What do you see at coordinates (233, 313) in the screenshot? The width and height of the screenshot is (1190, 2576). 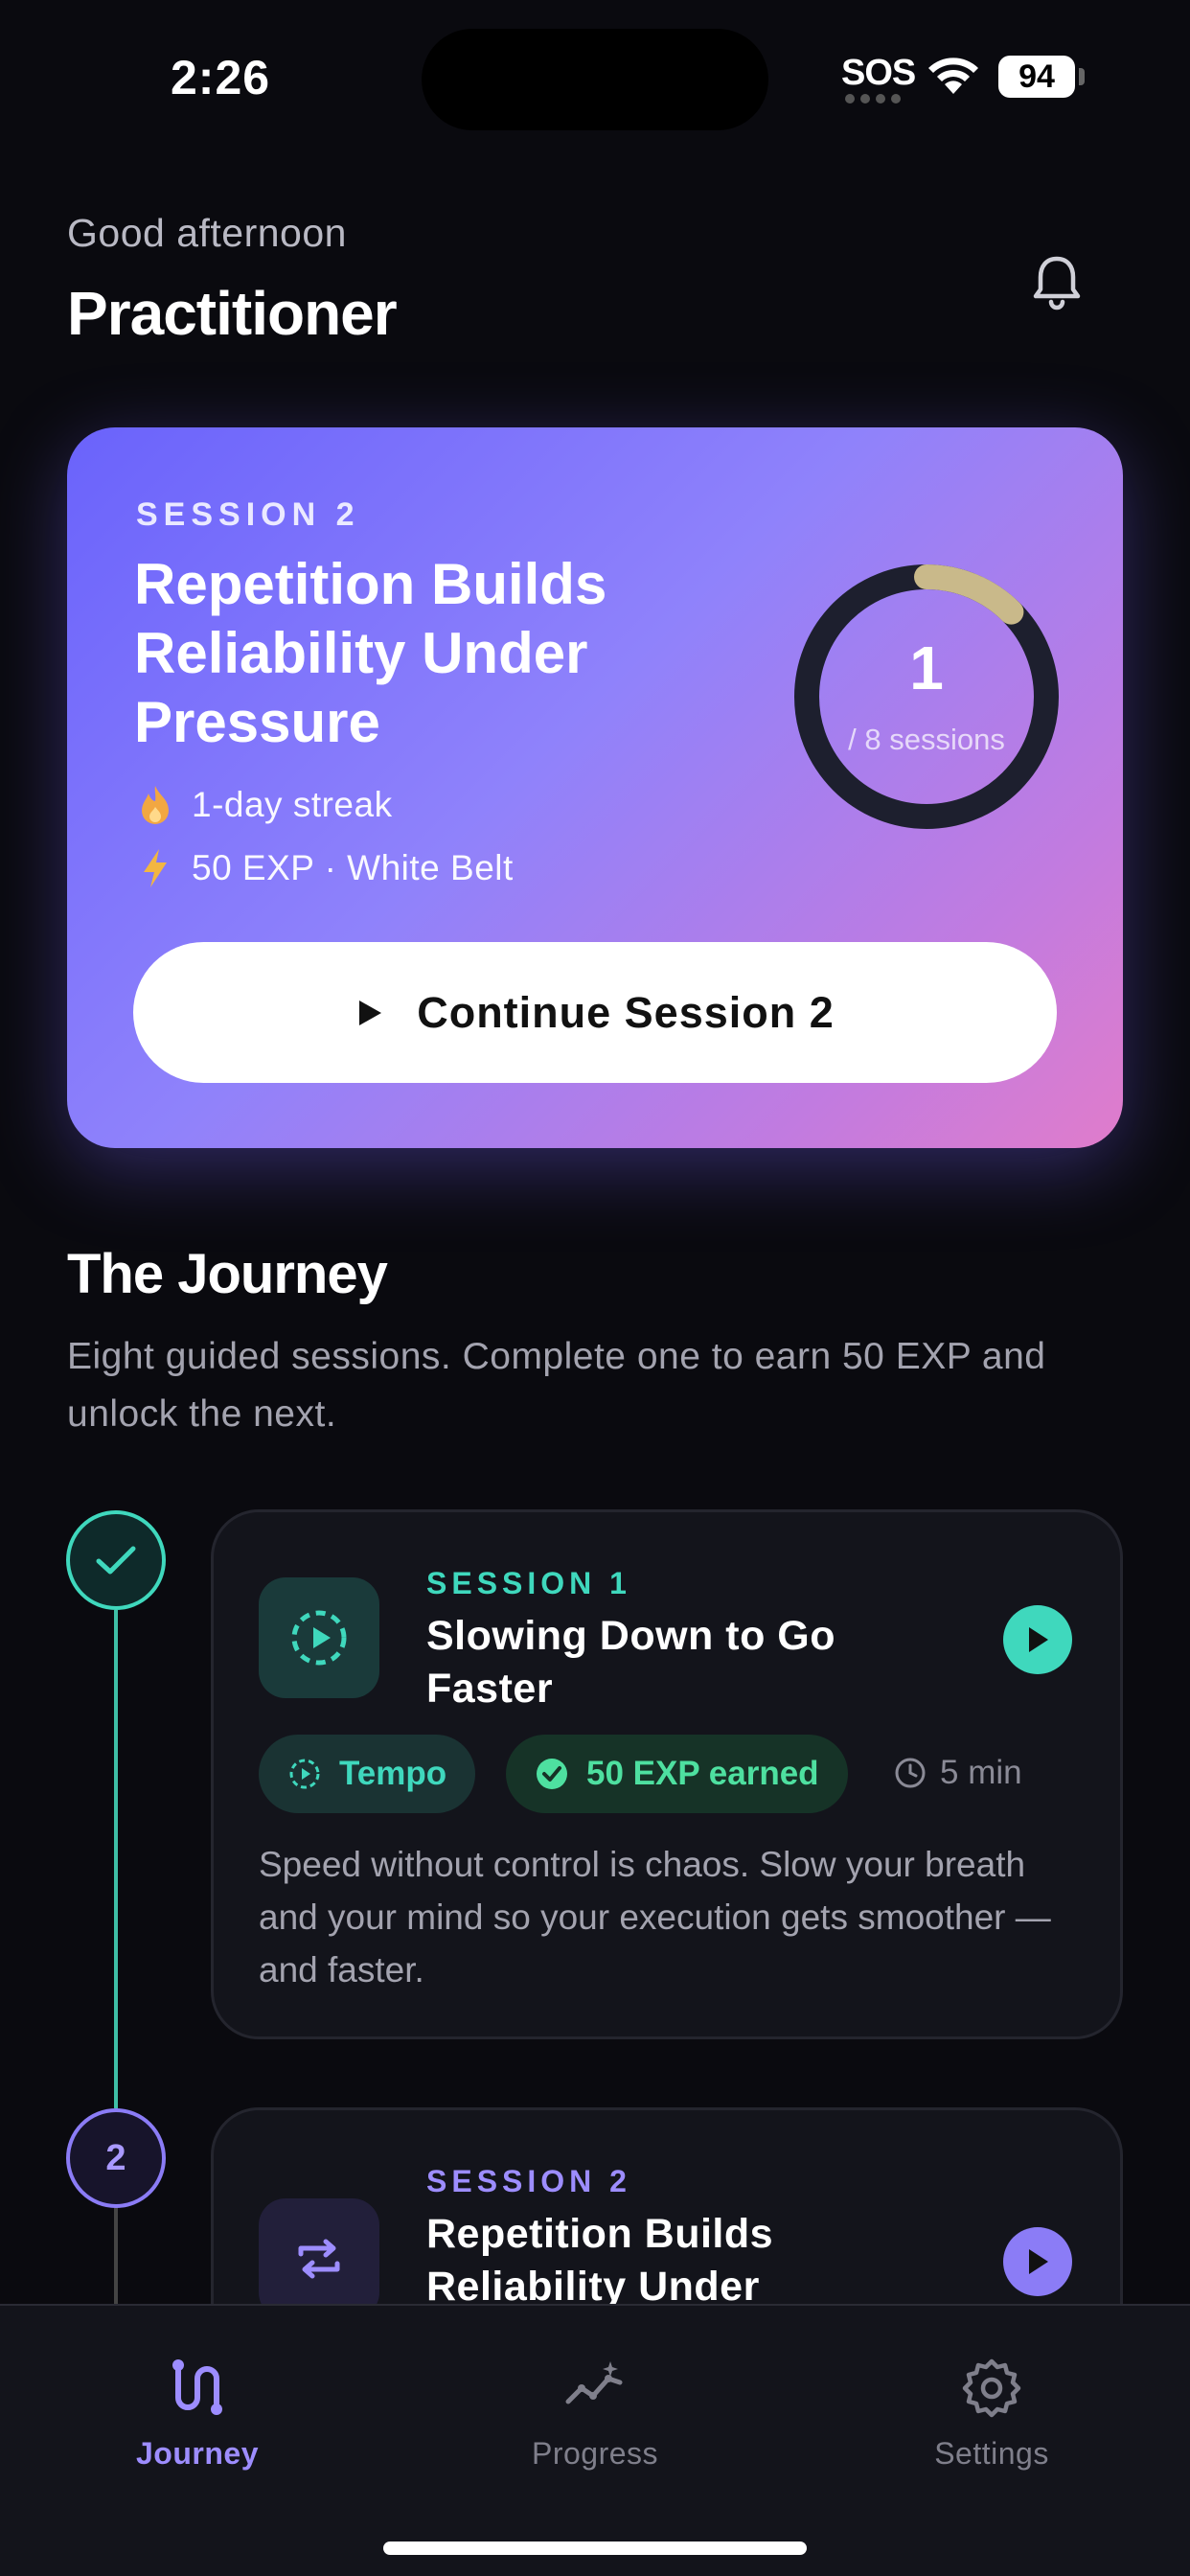 I see `username-title: Practitioner` at bounding box center [233, 313].